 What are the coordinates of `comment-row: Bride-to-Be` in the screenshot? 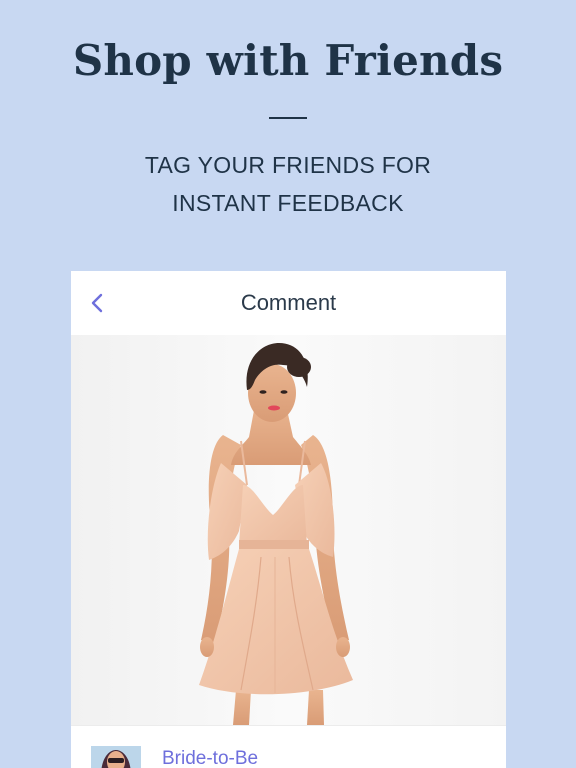 It's located at (288, 746).